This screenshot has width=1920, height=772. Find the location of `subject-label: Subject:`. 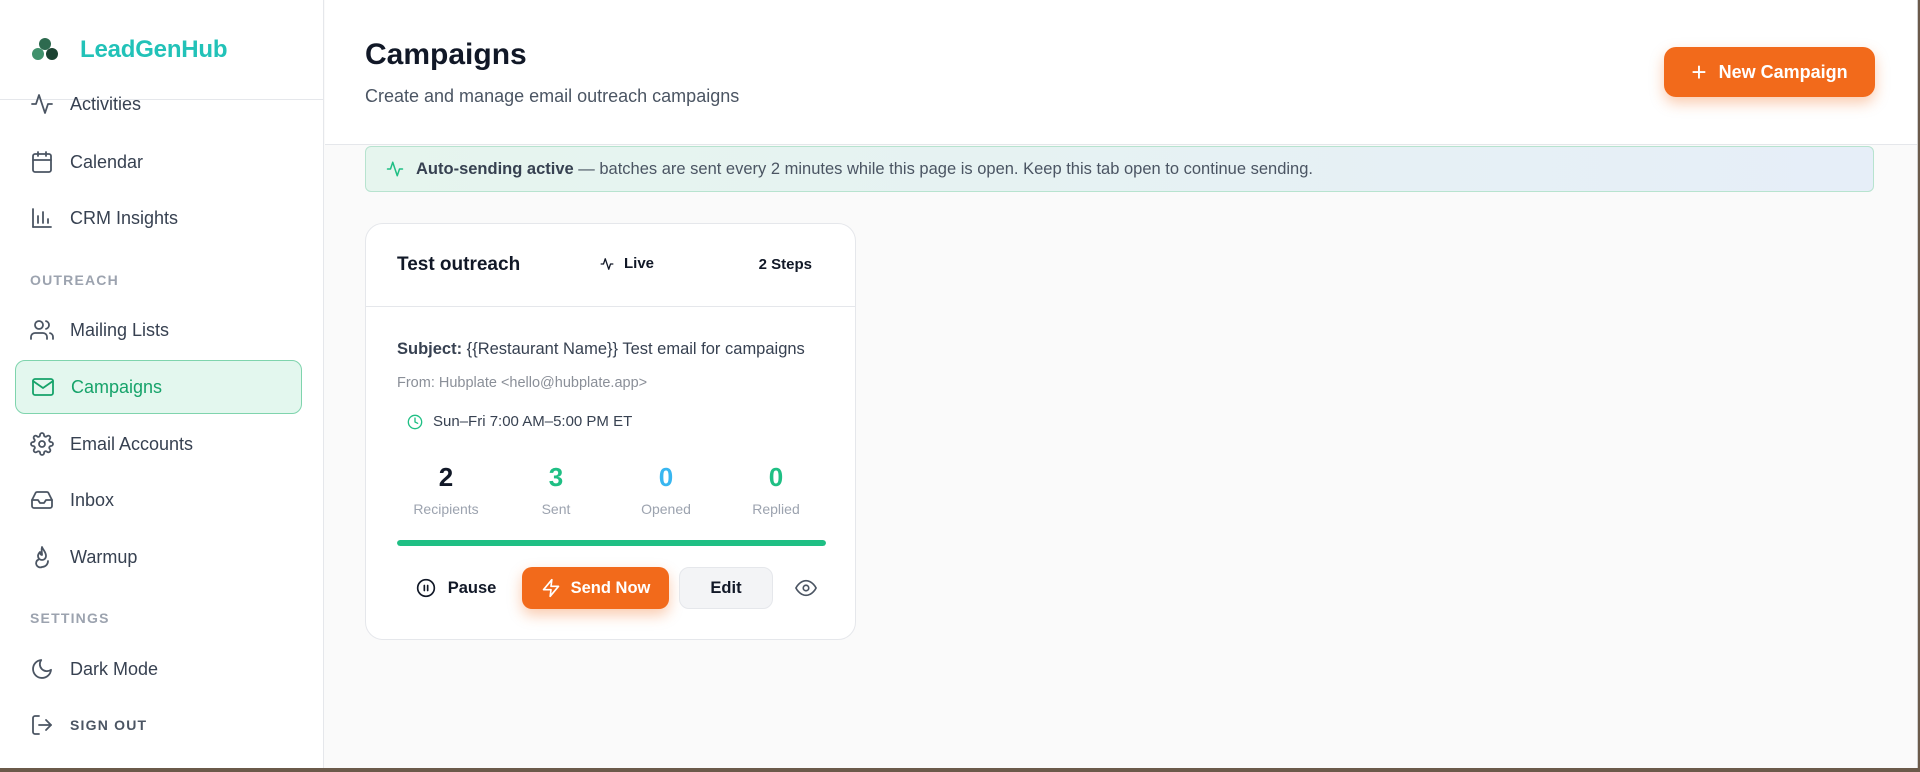

subject-label: Subject: is located at coordinates (430, 349).